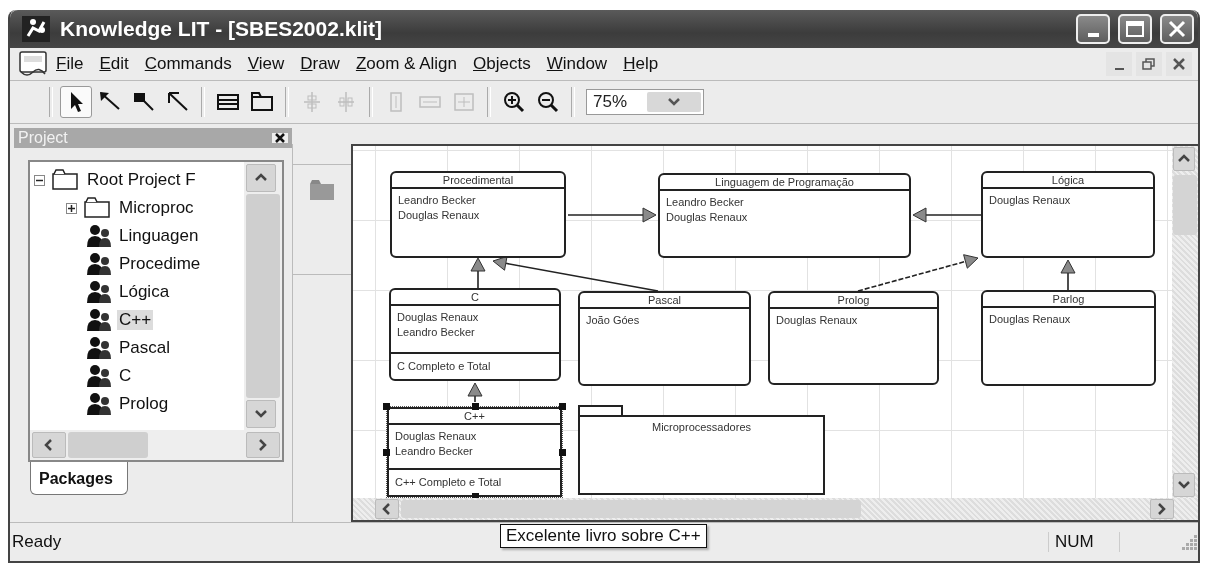  Describe the element at coordinates (853, 338) in the screenshot. I see `class-node: Prolog Douglas Renaux` at that location.